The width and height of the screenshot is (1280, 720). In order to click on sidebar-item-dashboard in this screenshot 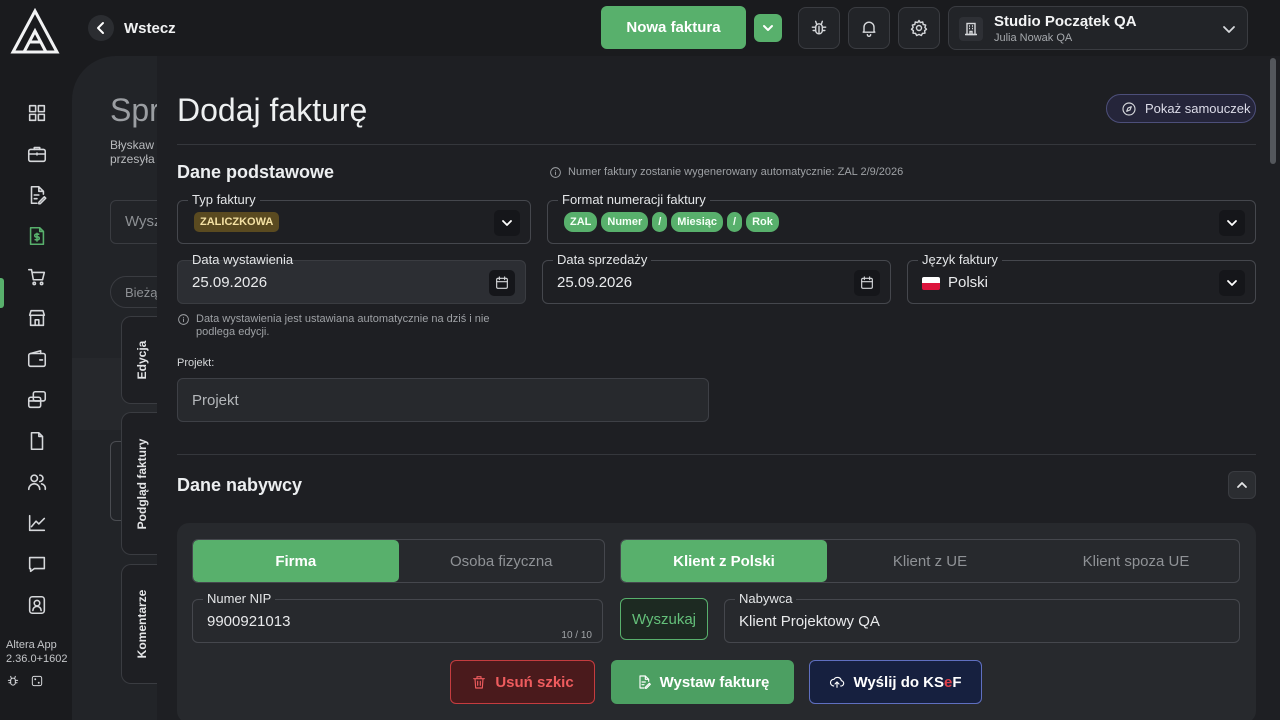, I will do `click(37, 113)`.